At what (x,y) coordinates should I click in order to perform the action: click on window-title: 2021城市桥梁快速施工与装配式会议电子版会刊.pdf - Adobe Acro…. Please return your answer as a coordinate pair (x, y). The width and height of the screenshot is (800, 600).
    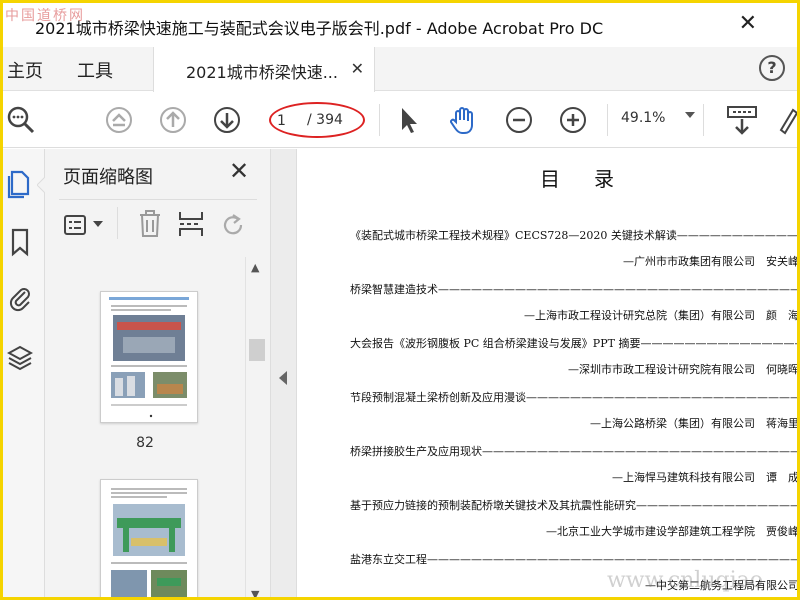
    Looking at the image, I should click on (319, 28).